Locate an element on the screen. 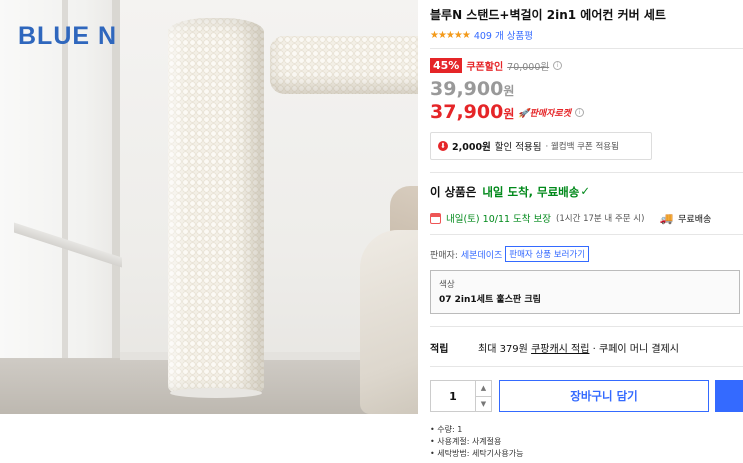  original-price: 70,000원 is located at coordinates (528, 67).